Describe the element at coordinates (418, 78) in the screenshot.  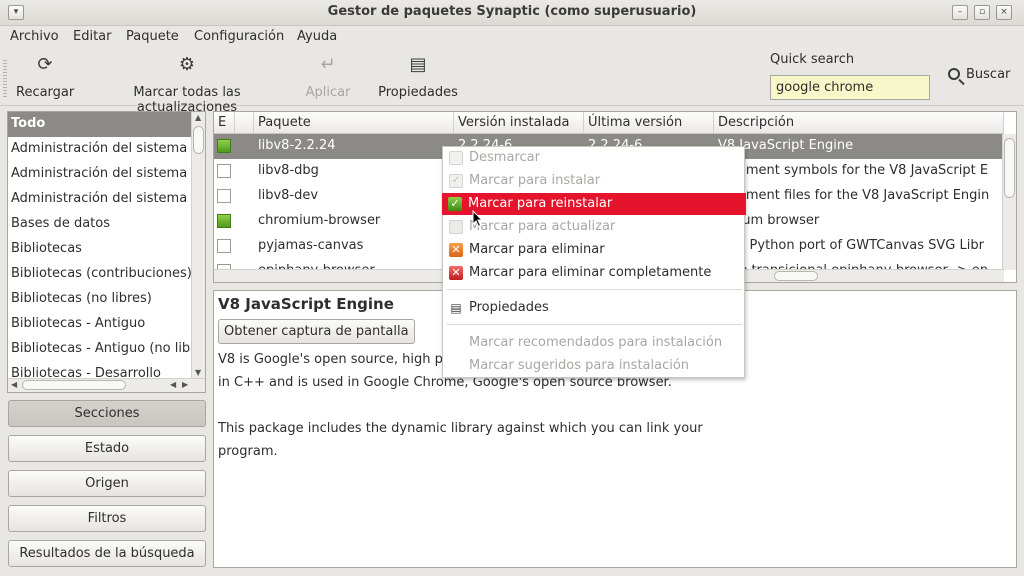
I see `properties-button: ▤ Propiedades` at that location.